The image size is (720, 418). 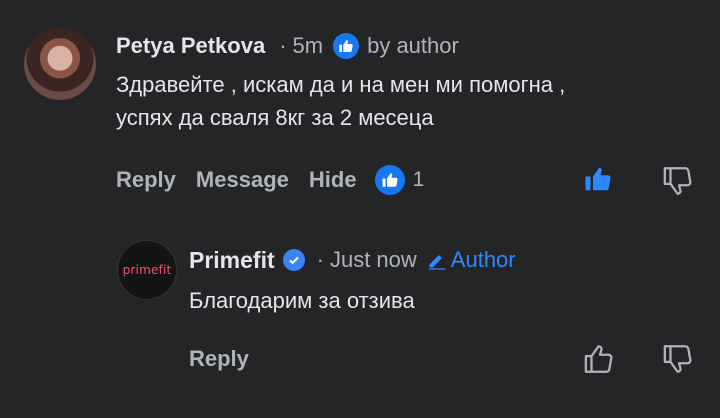 What do you see at coordinates (190, 46) in the screenshot?
I see `comment-author-name: Petya Petkova` at bounding box center [190, 46].